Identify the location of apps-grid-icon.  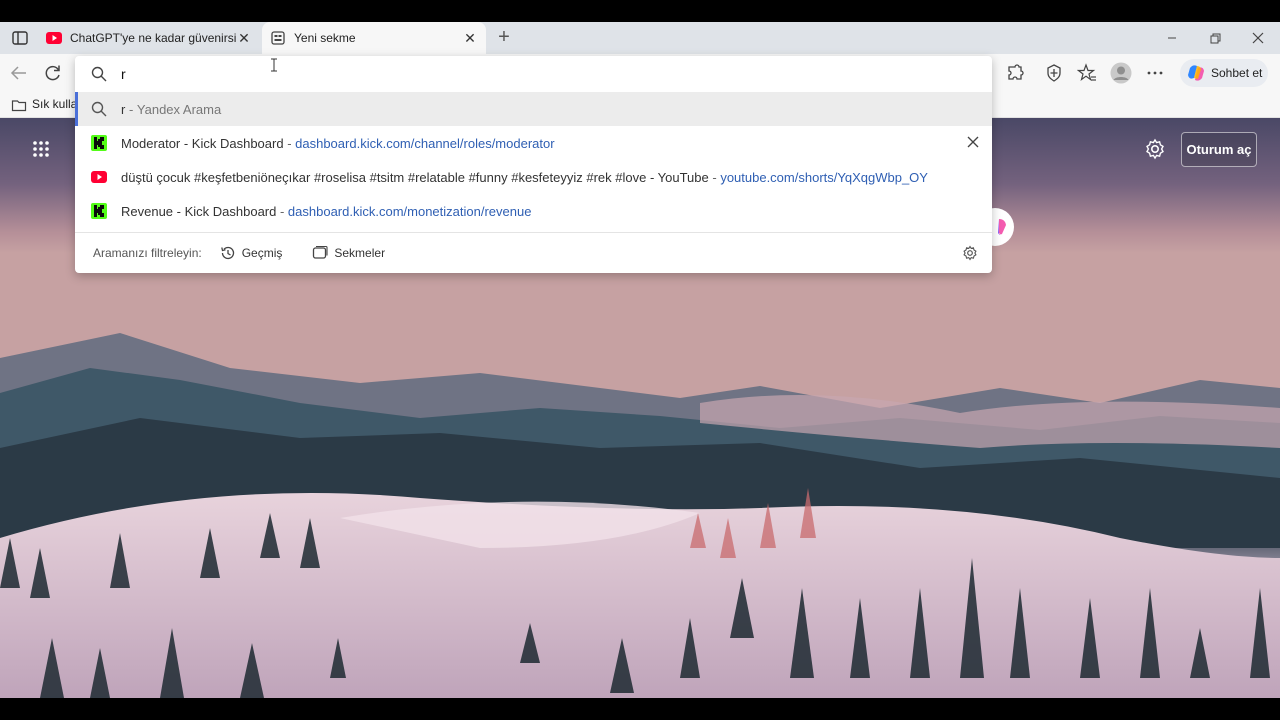
(41, 149).